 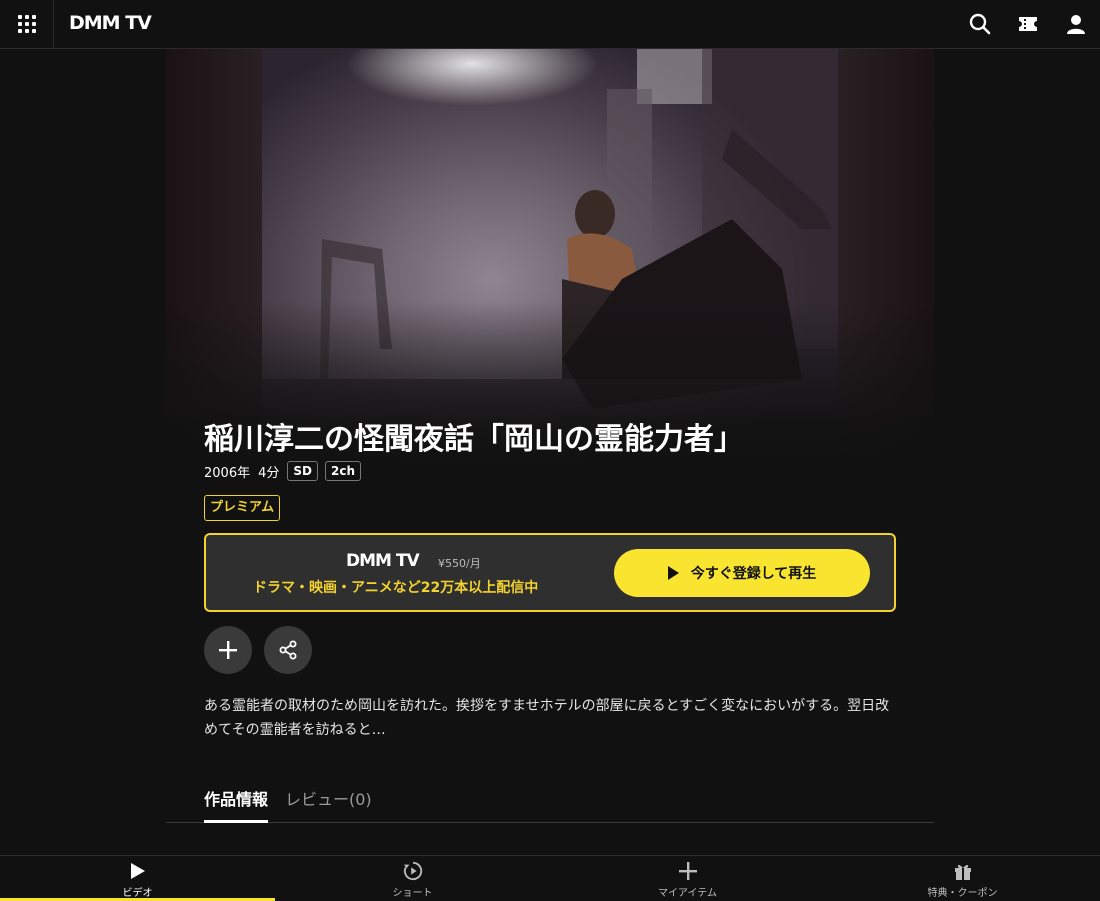 I want to click on ticket-icon, so click(x=1028, y=24).